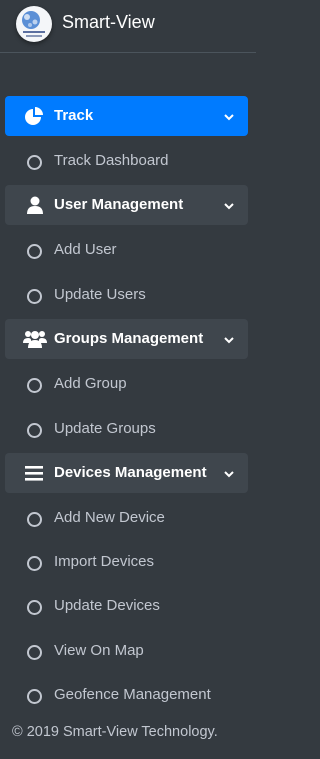  I want to click on menu-item-view-on-map: View On Map, so click(128, 653).